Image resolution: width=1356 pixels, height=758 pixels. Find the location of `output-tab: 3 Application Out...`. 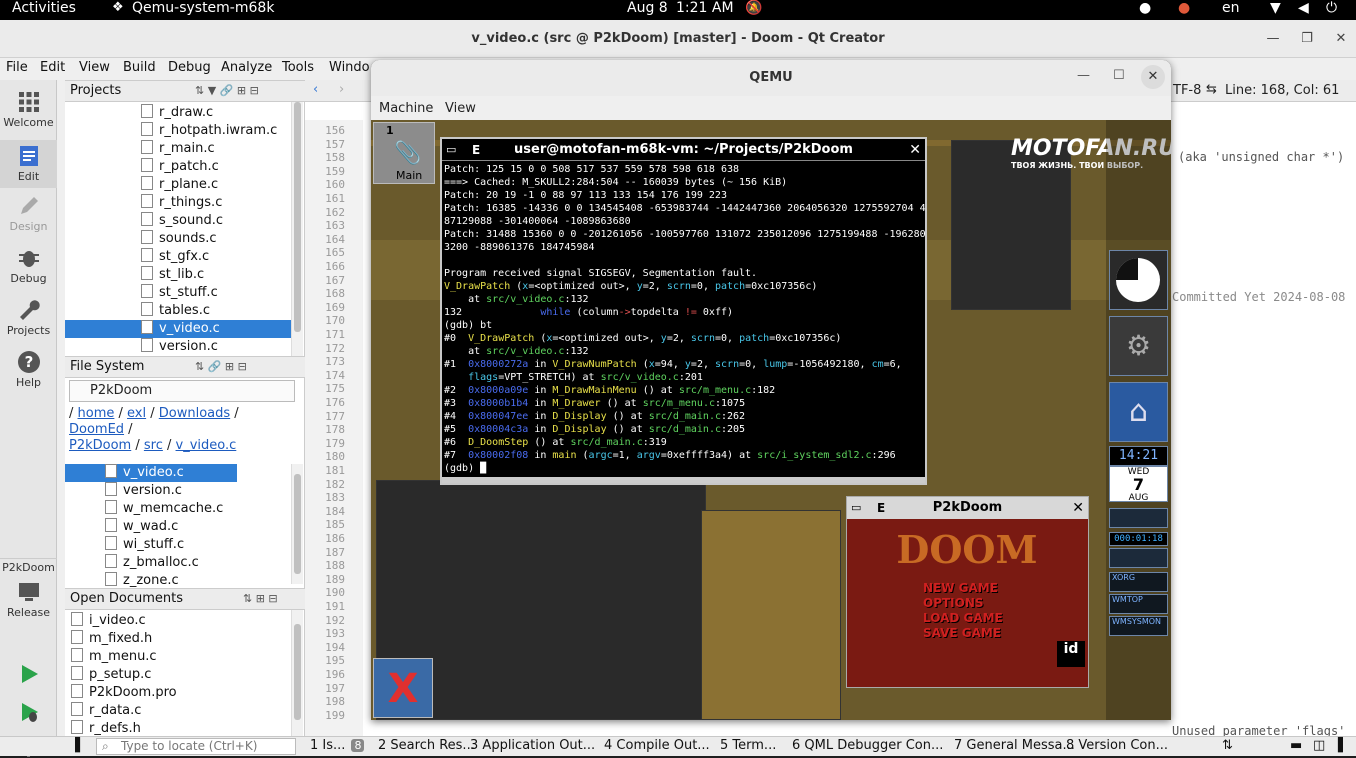

output-tab: 3 Application Out... is located at coordinates (532, 745).